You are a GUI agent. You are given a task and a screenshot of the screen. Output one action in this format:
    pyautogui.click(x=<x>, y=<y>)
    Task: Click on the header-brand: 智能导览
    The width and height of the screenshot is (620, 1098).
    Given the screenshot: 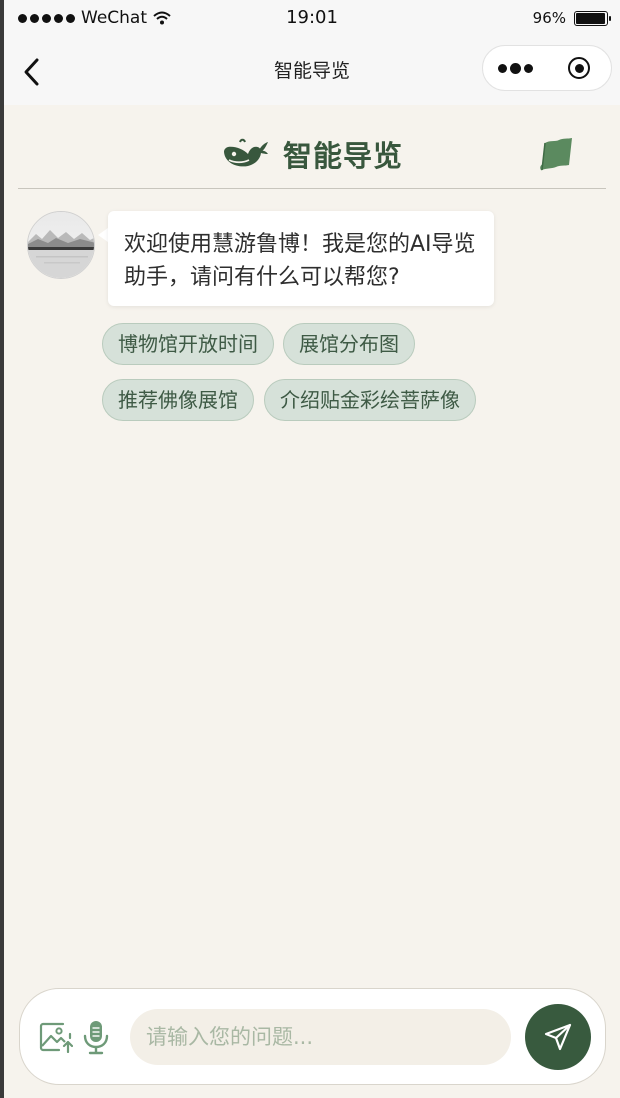 What is the action you would take?
    pyautogui.click(x=312, y=154)
    